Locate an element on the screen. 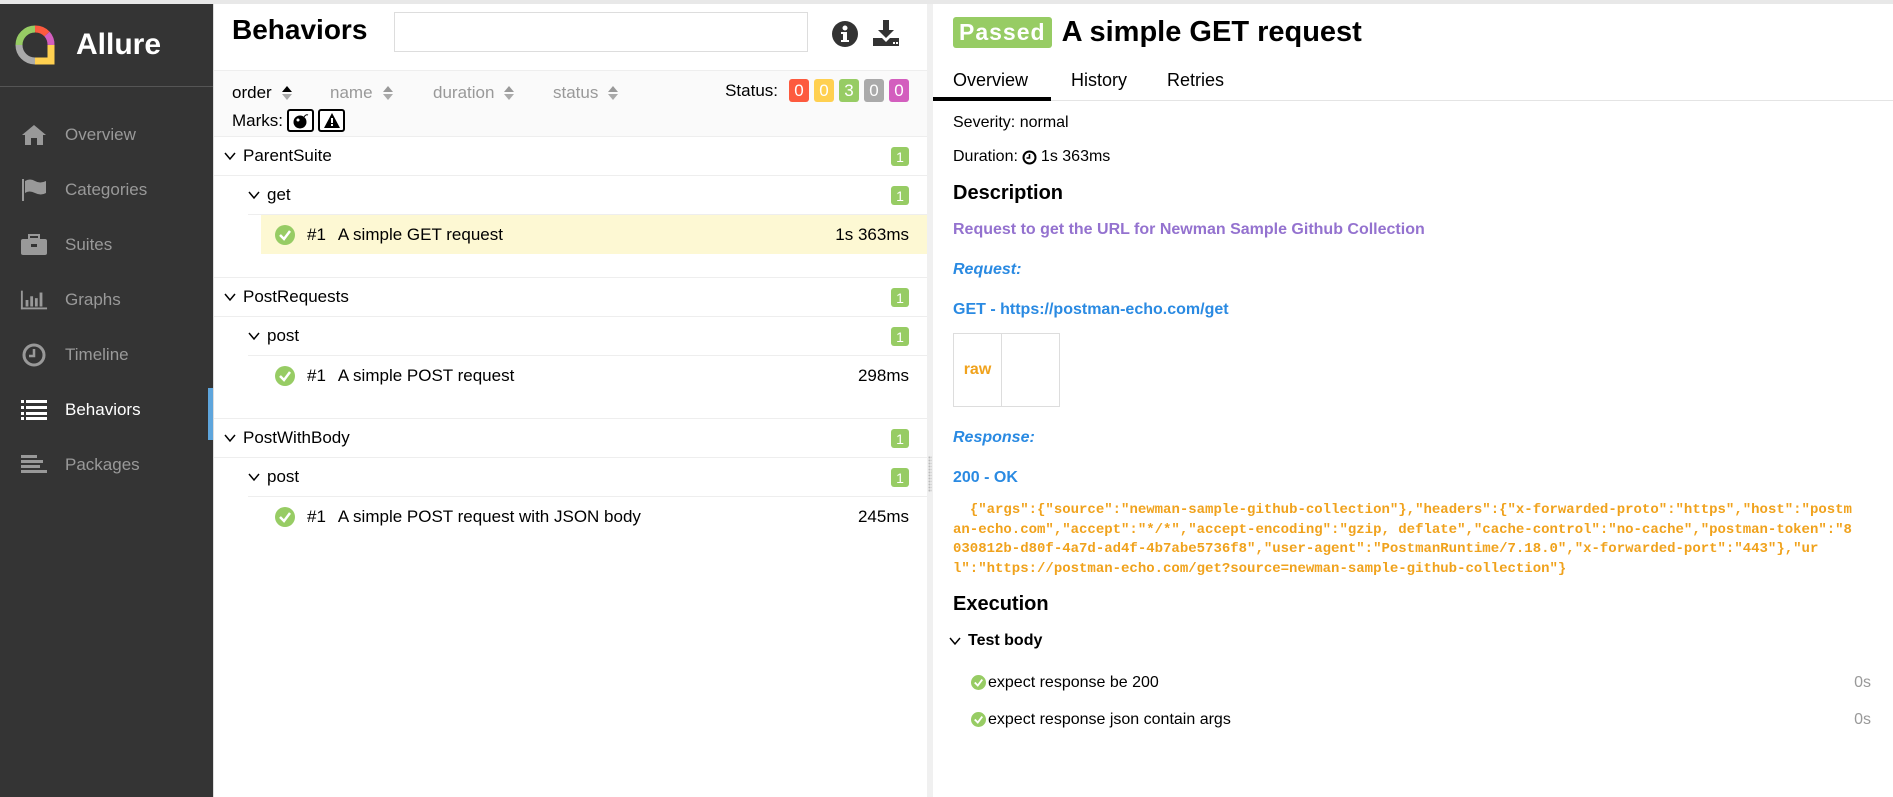 Image resolution: width=1893 pixels, height=797 pixels. page-title: Behaviors is located at coordinates (300, 29).